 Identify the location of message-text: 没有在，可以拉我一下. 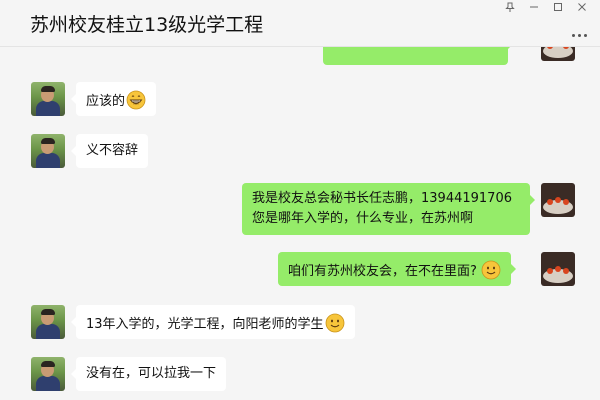
(151, 373).